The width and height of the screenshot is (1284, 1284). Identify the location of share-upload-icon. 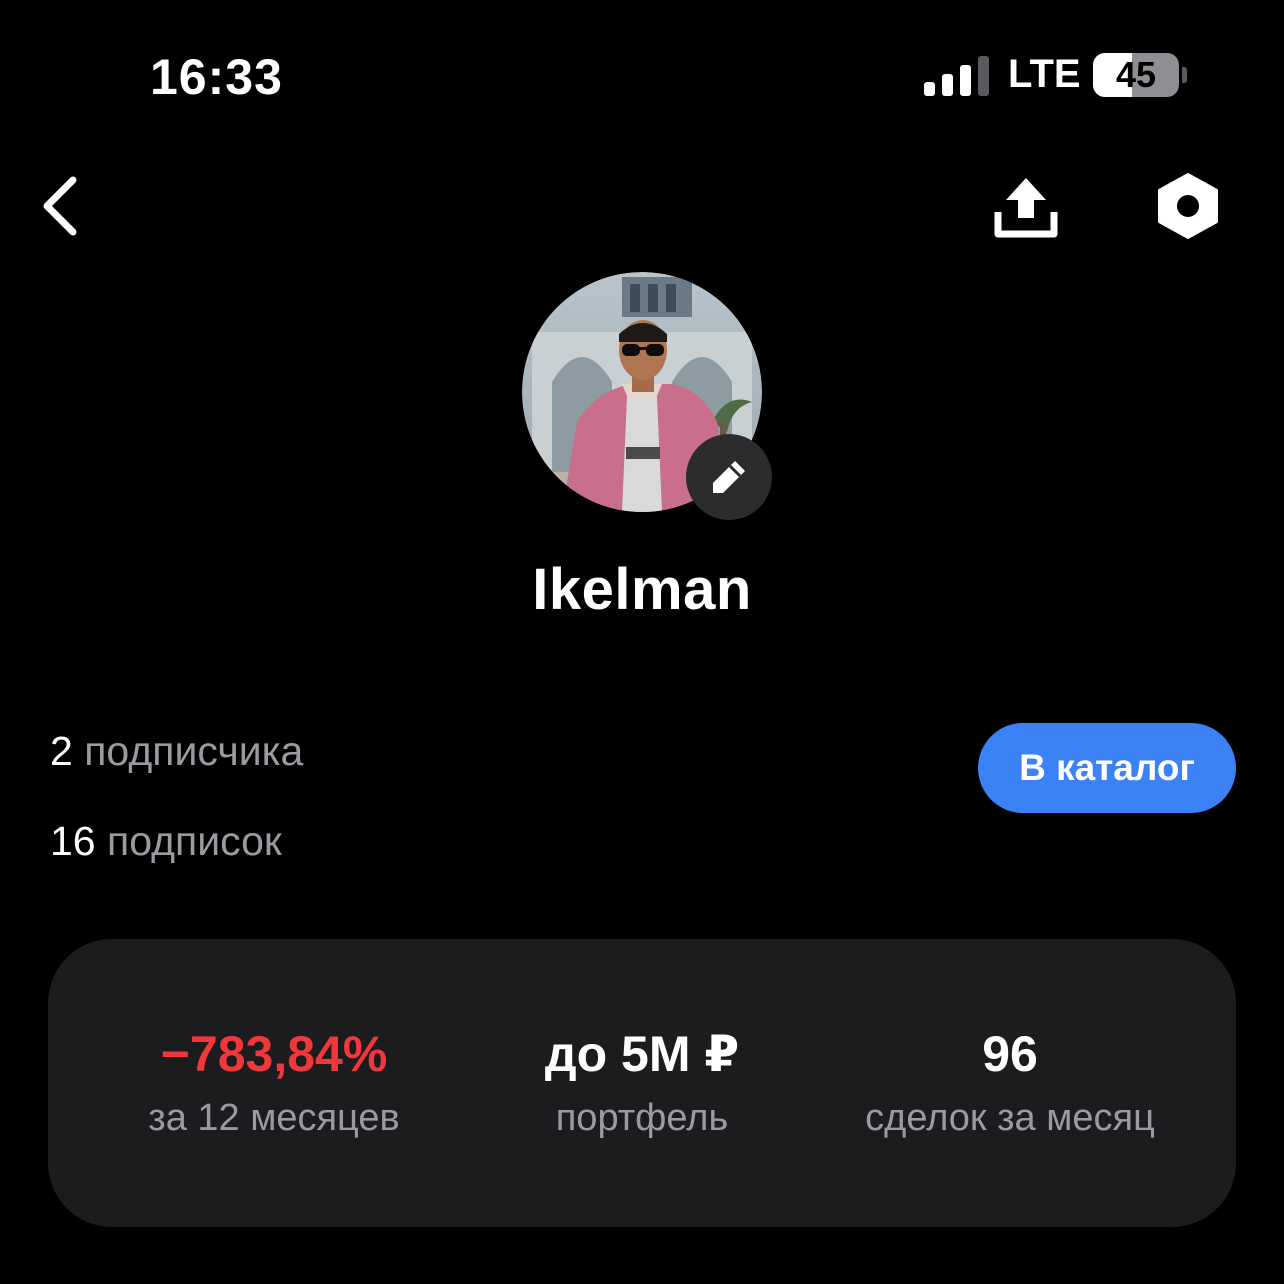
(1026, 208).